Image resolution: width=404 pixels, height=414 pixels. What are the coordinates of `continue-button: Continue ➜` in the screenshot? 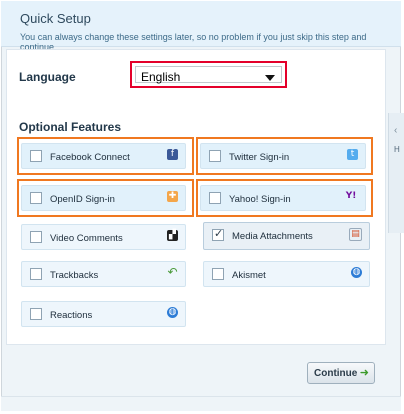 It's located at (341, 373).